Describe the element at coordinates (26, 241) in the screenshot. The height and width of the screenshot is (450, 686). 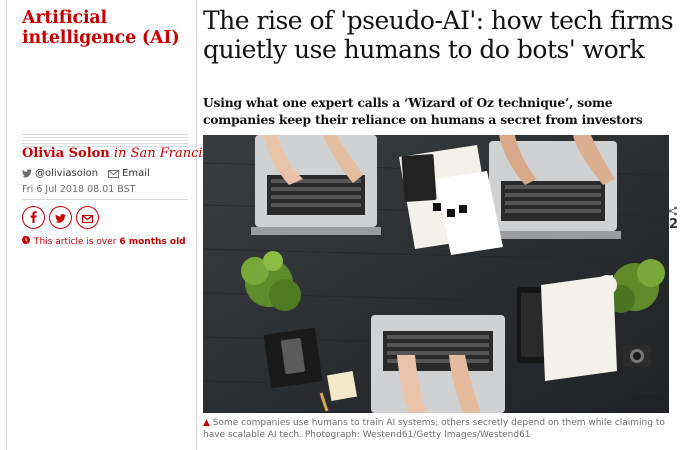
I see `clock-icon` at that location.